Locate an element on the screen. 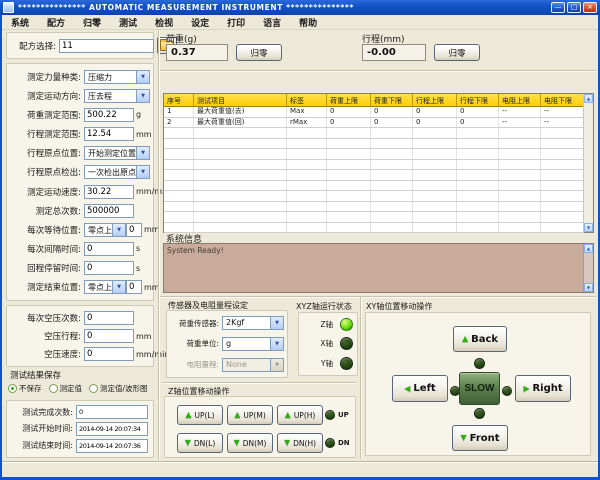 This screenshot has width=600, height=480. close-button: × is located at coordinates (590, 7).